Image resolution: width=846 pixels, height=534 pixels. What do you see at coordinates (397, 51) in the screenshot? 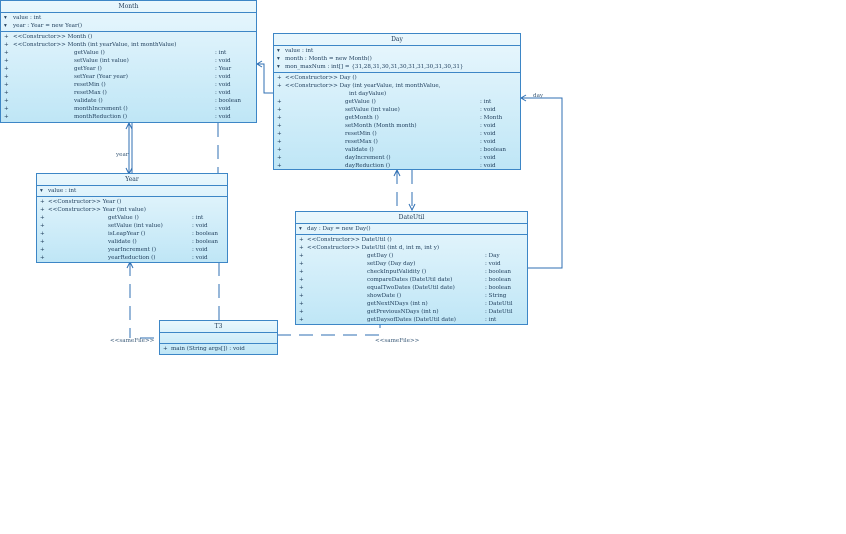
I see `class-day-attribute-row: ▾ value : int` at bounding box center [397, 51].